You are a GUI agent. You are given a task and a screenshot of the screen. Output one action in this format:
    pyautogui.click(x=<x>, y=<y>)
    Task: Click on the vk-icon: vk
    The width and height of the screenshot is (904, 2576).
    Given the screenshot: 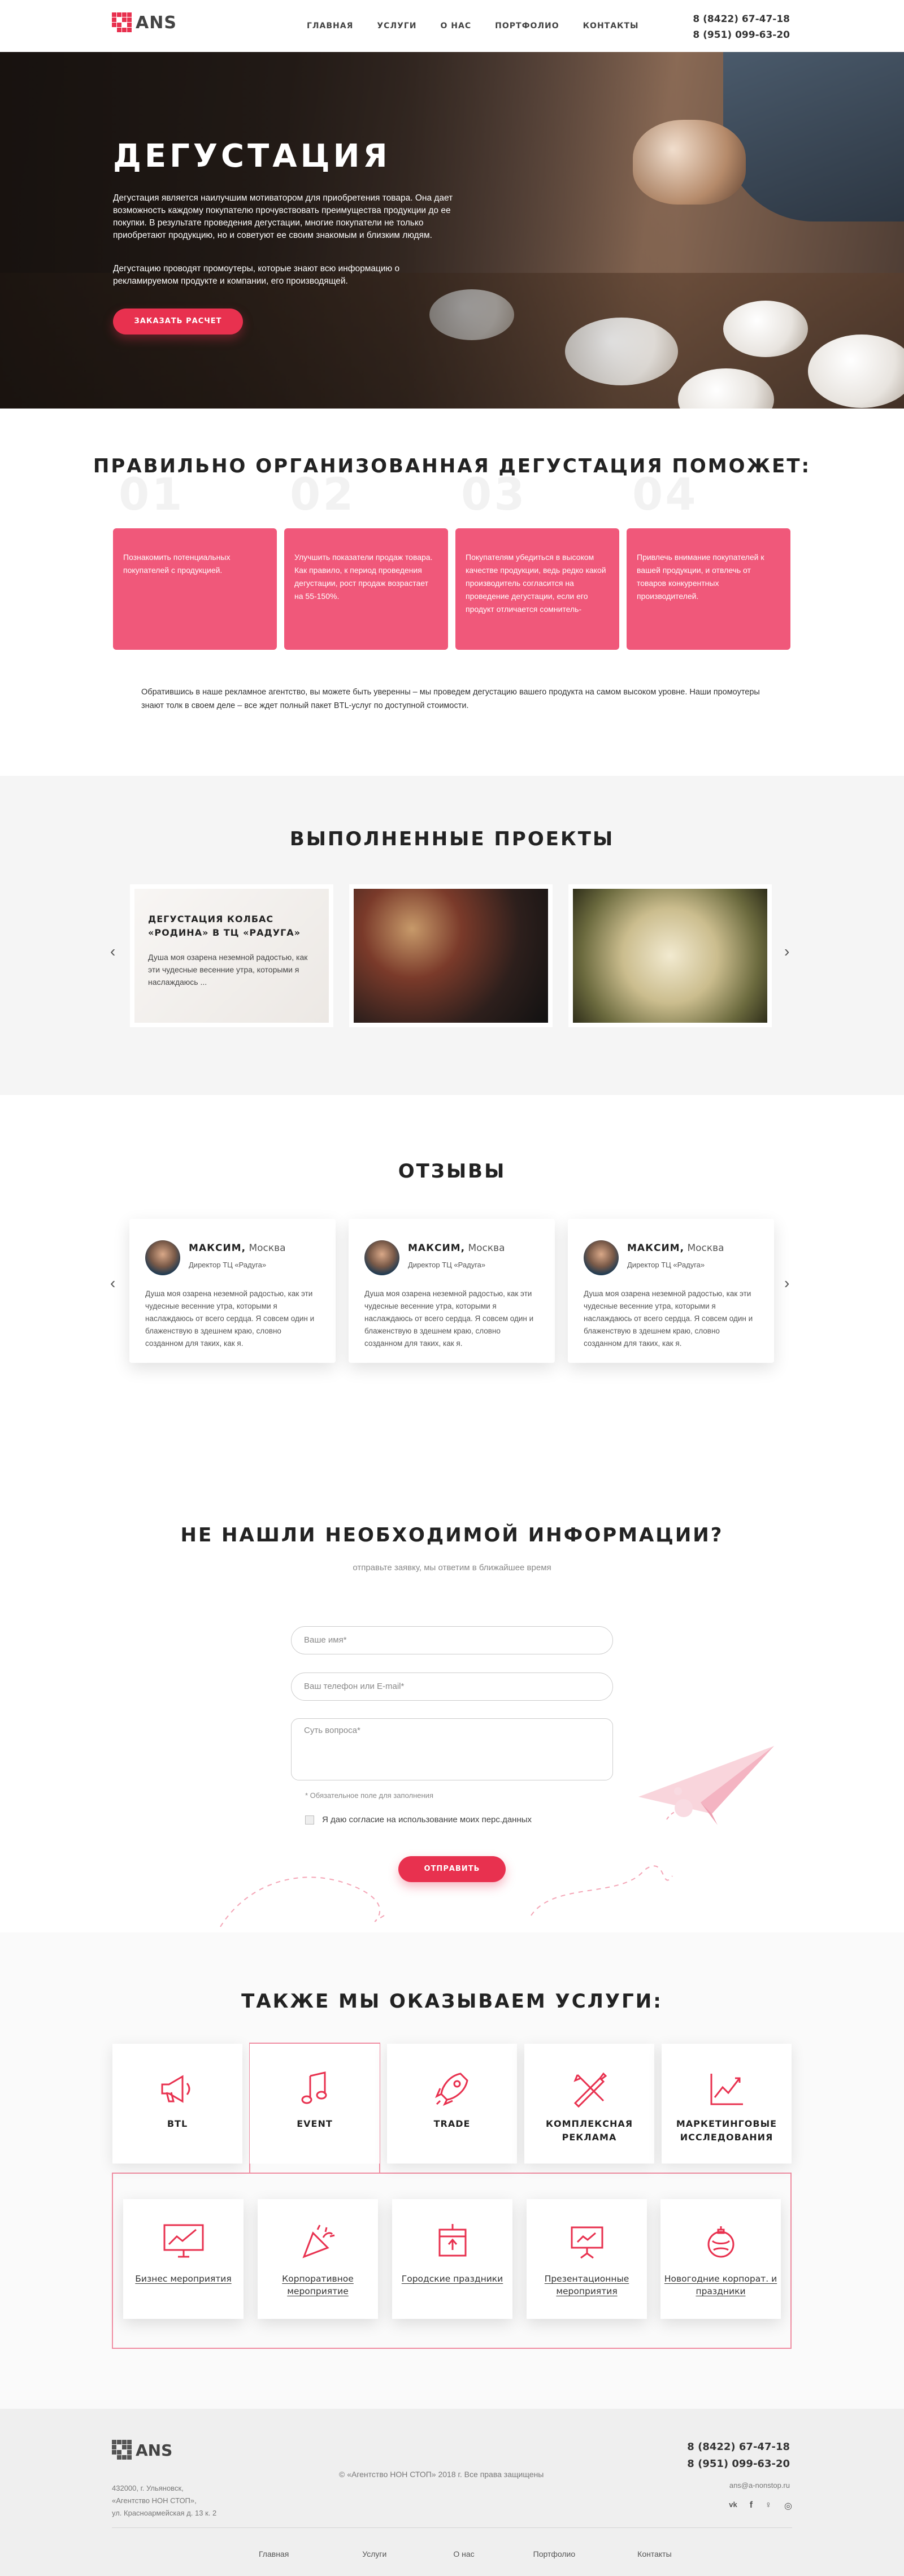 What is the action you would take?
    pyautogui.click(x=733, y=2506)
    